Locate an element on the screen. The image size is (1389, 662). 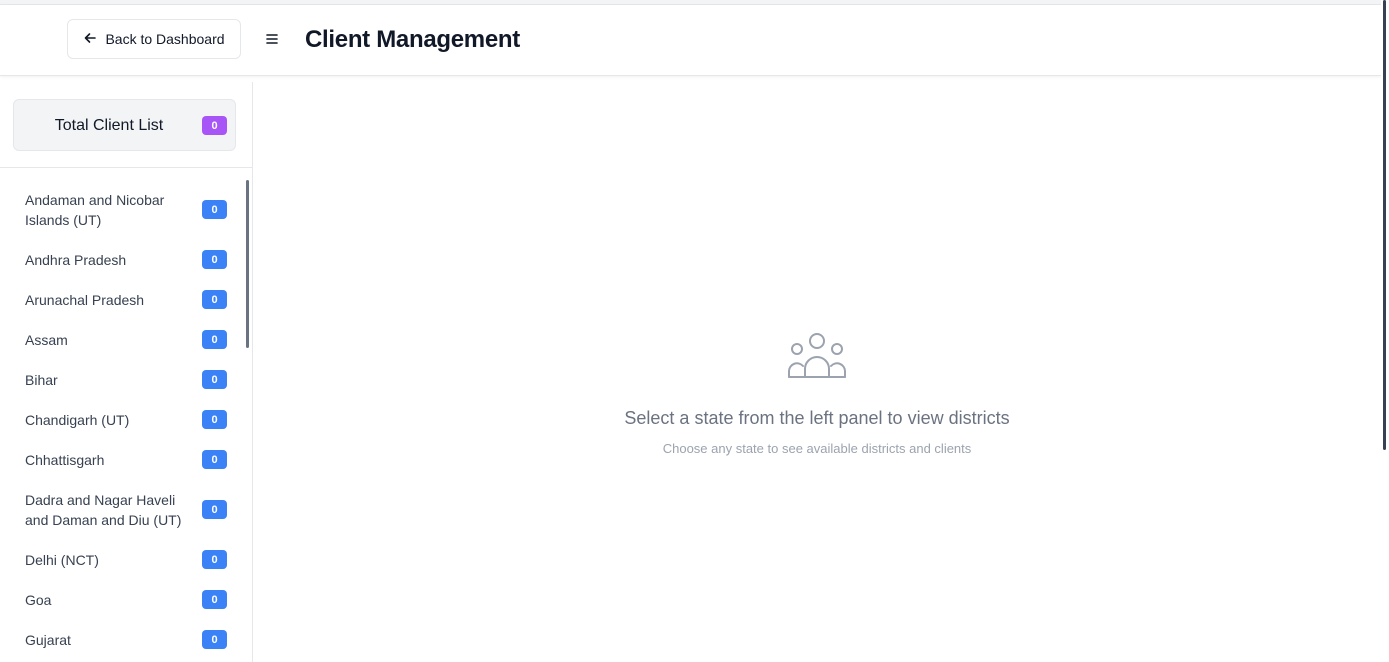
back-to-dashboard-button: Back to Dashboard is located at coordinates (154, 39).